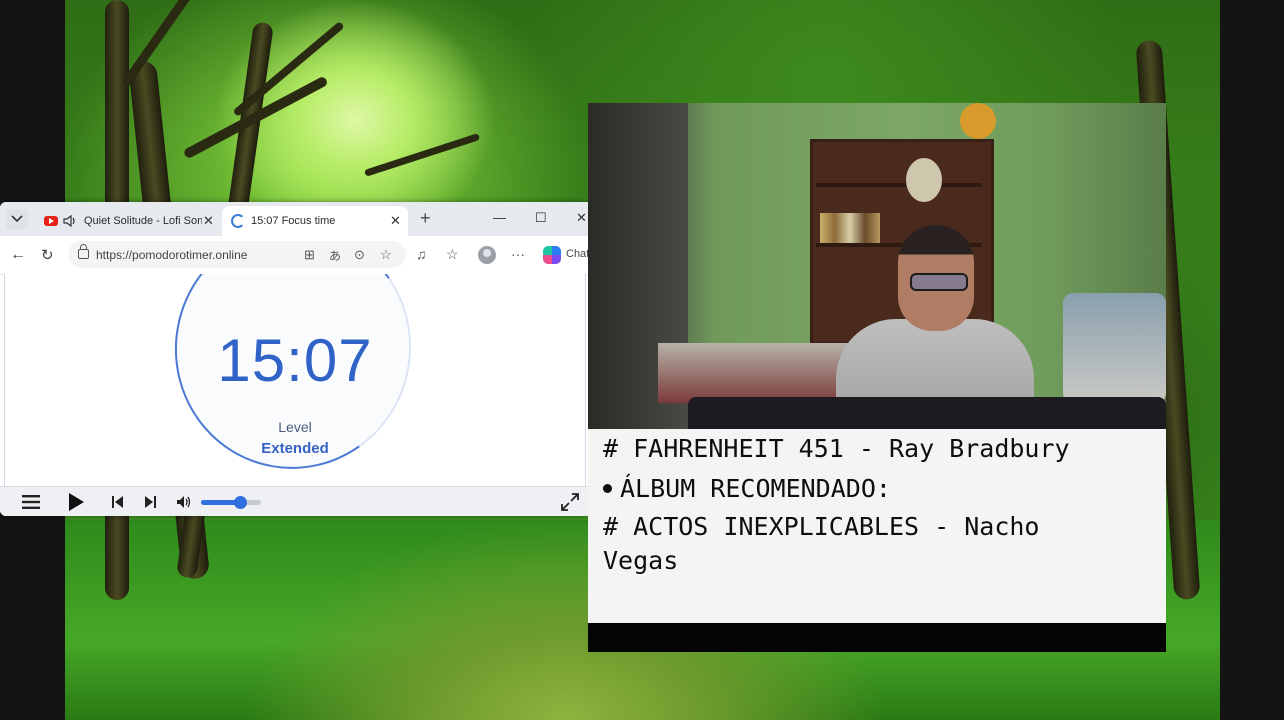 Image resolution: width=1284 pixels, height=720 pixels. What do you see at coordinates (238, 221) in the screenshot?
I see `loading-icon` at bounding box center [238, 221].